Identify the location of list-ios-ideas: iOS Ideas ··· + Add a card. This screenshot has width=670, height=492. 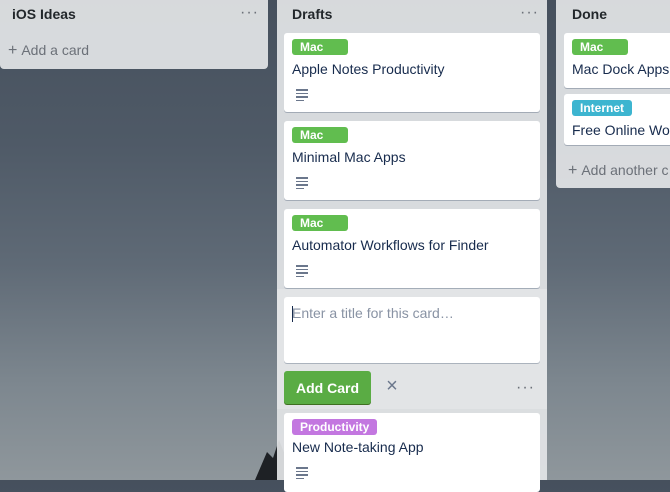
(134, 34).